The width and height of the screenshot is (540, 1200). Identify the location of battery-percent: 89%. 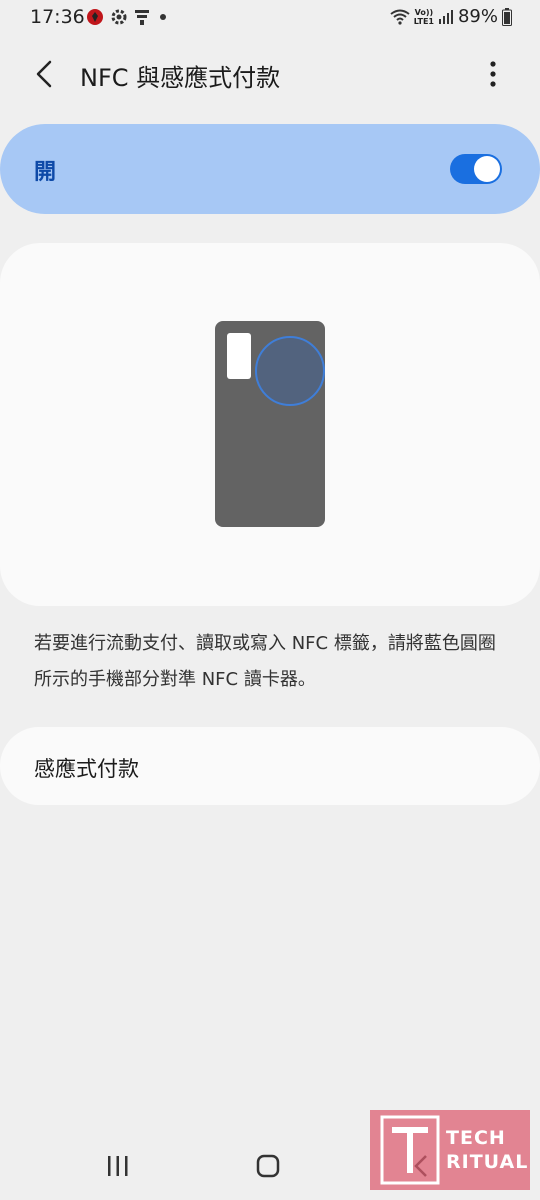
(477, 16).